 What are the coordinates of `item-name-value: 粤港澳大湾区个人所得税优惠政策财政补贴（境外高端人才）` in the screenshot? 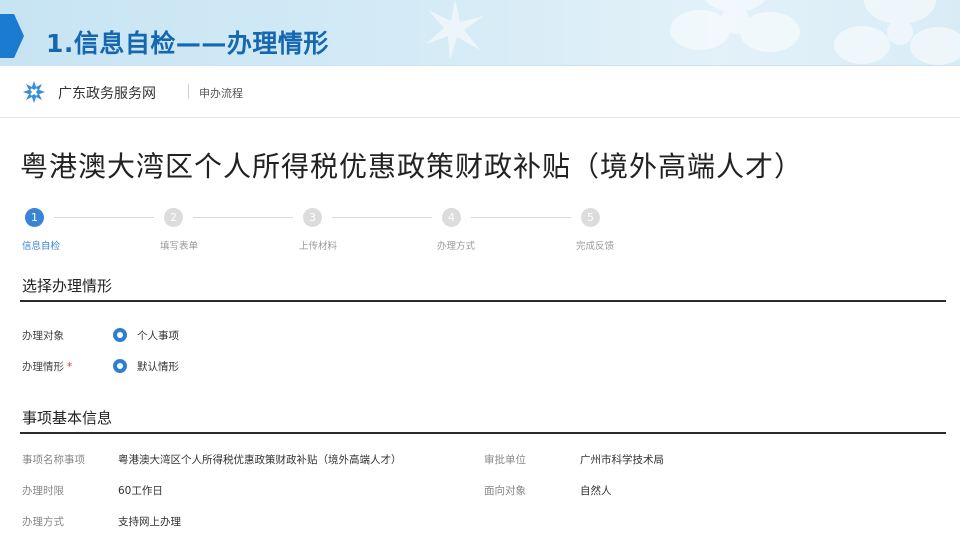 It's located at (260, 460).